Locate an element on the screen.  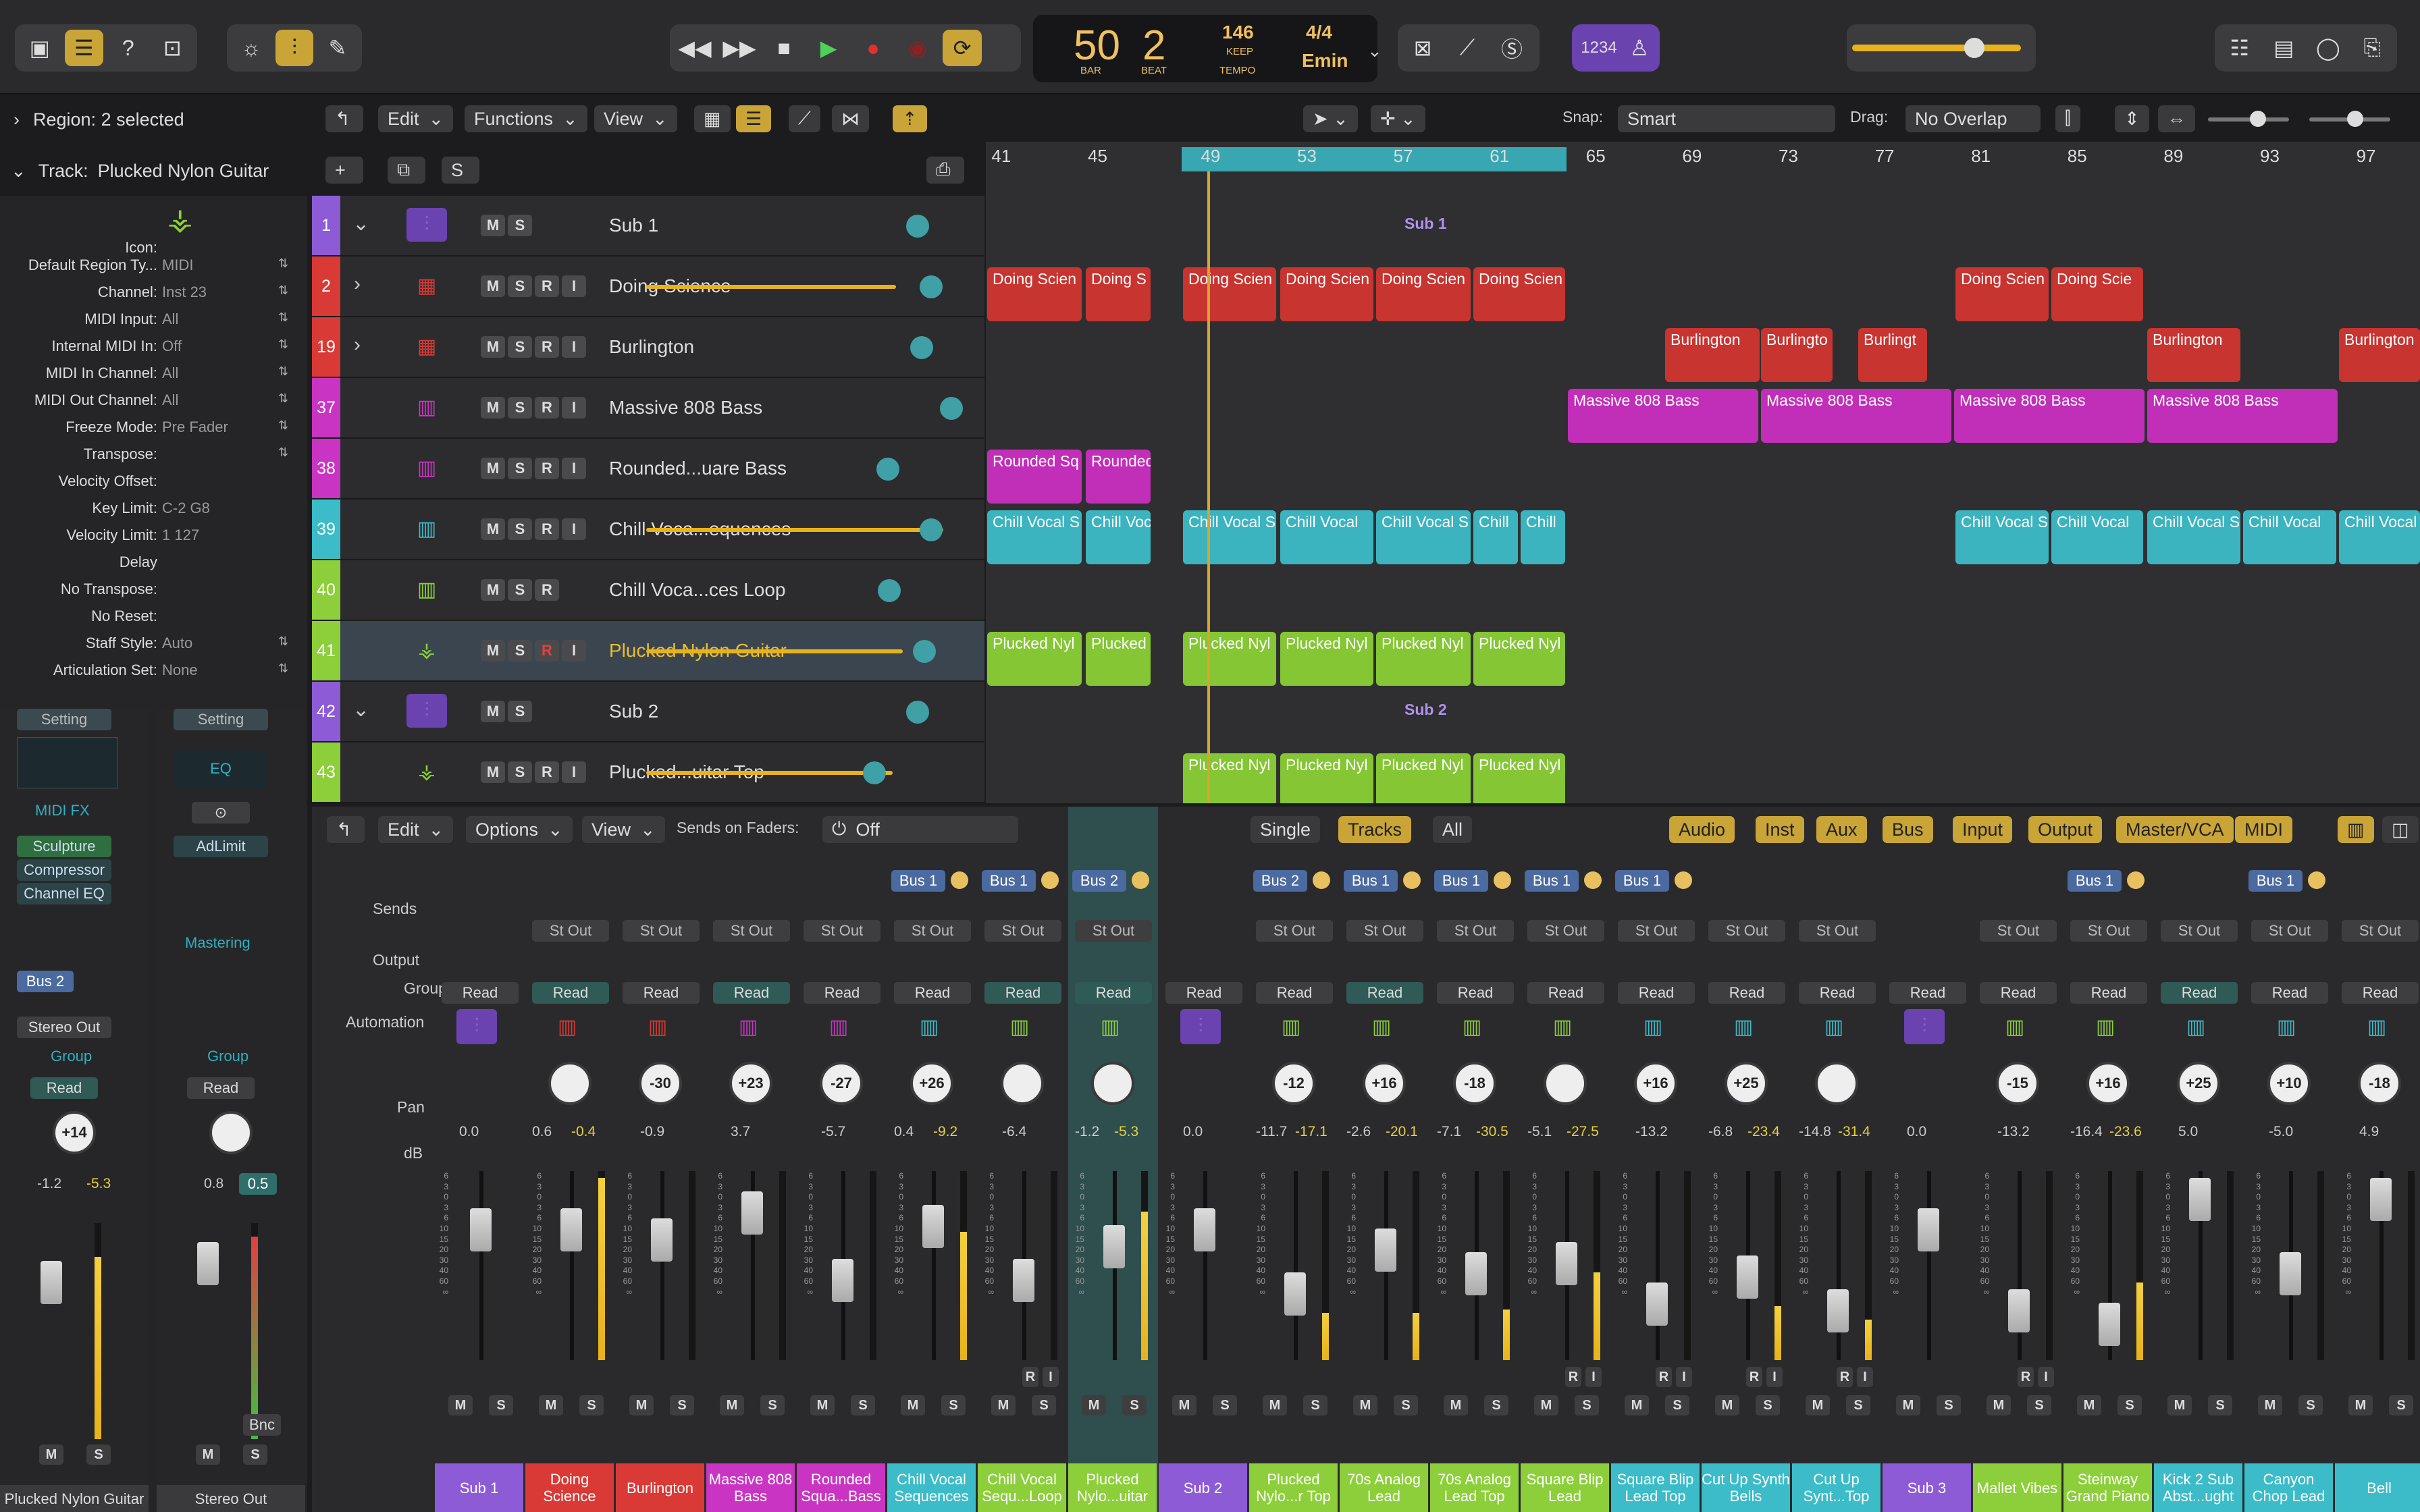
track-name: Rounded...uare Bass is located at coordinates (698, 468).